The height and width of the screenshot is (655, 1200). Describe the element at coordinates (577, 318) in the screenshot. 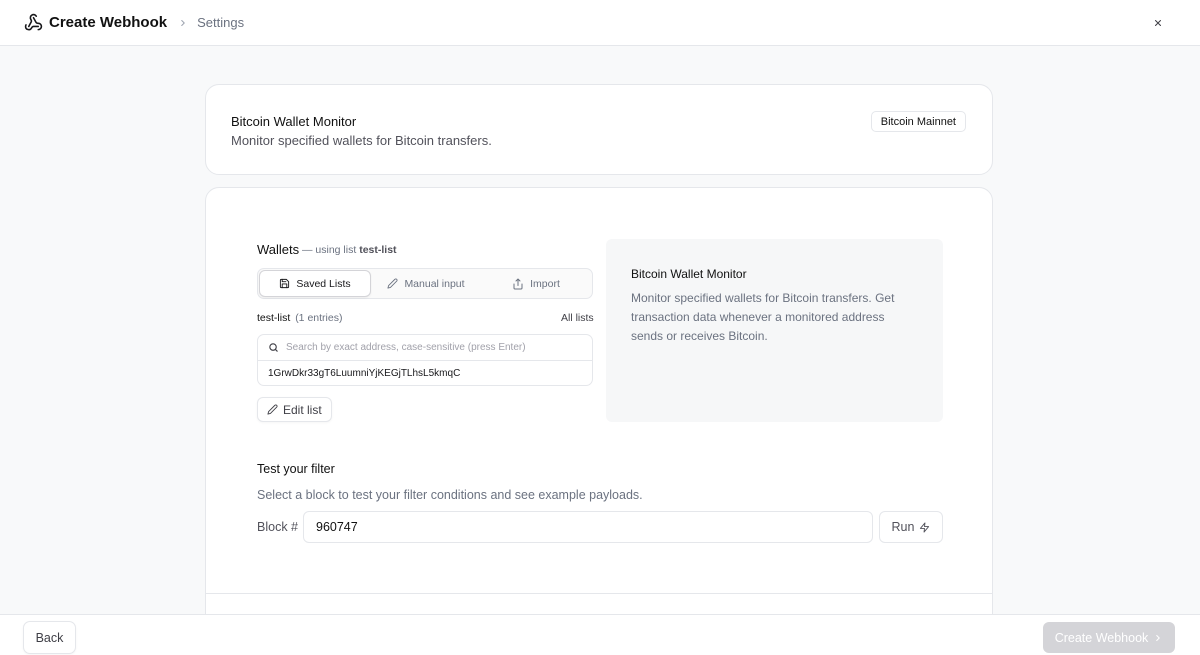

I see `all-lists-link: All lists` at that location.